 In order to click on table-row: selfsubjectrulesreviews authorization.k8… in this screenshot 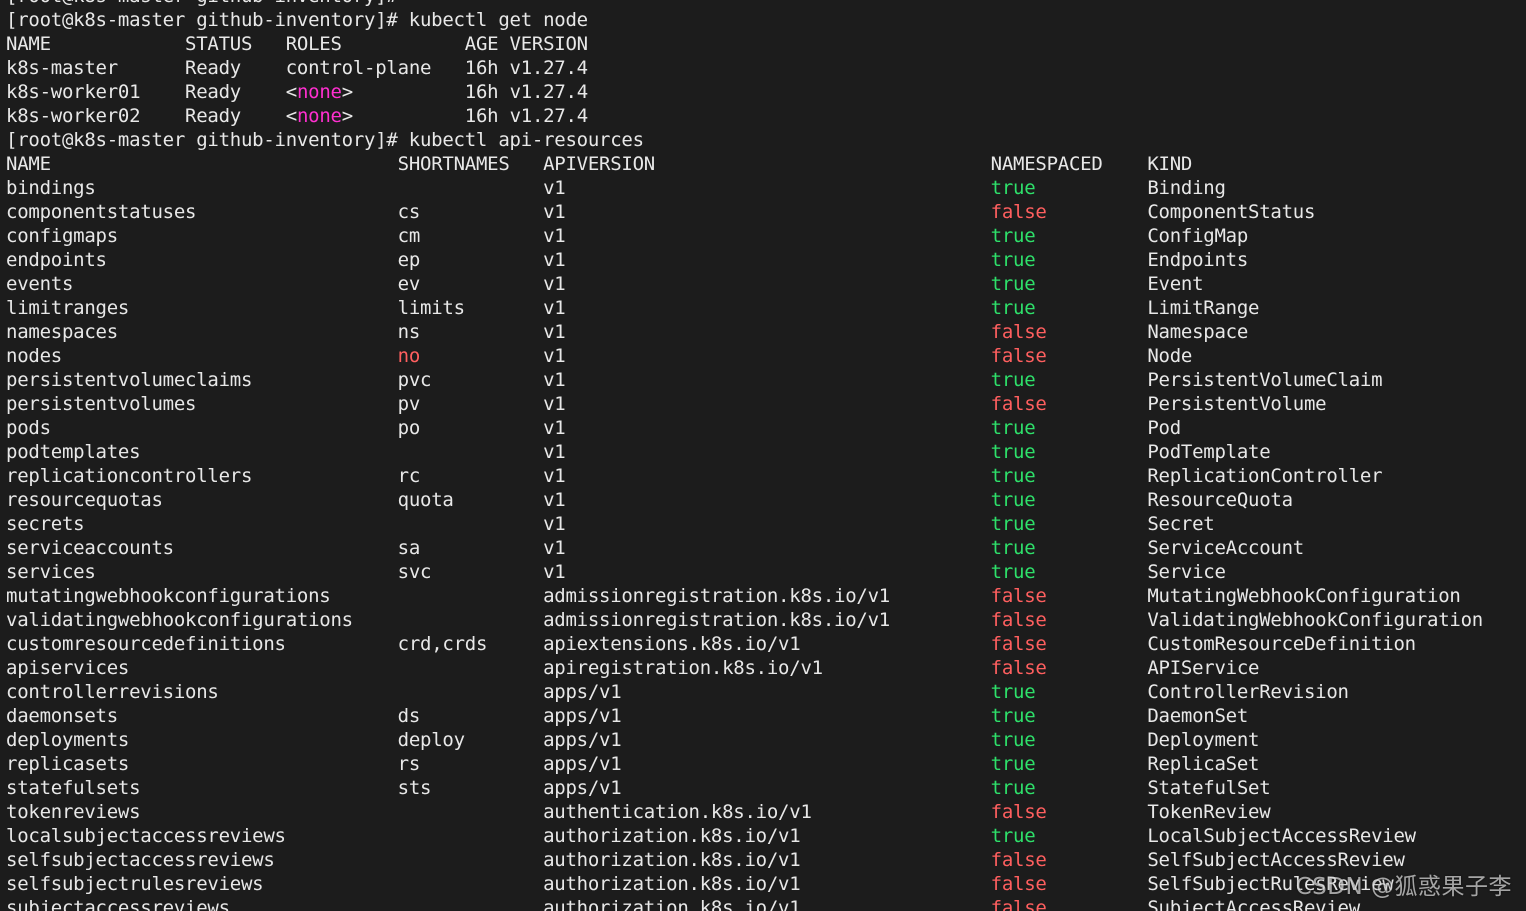, I will do `click(763, 884)`.